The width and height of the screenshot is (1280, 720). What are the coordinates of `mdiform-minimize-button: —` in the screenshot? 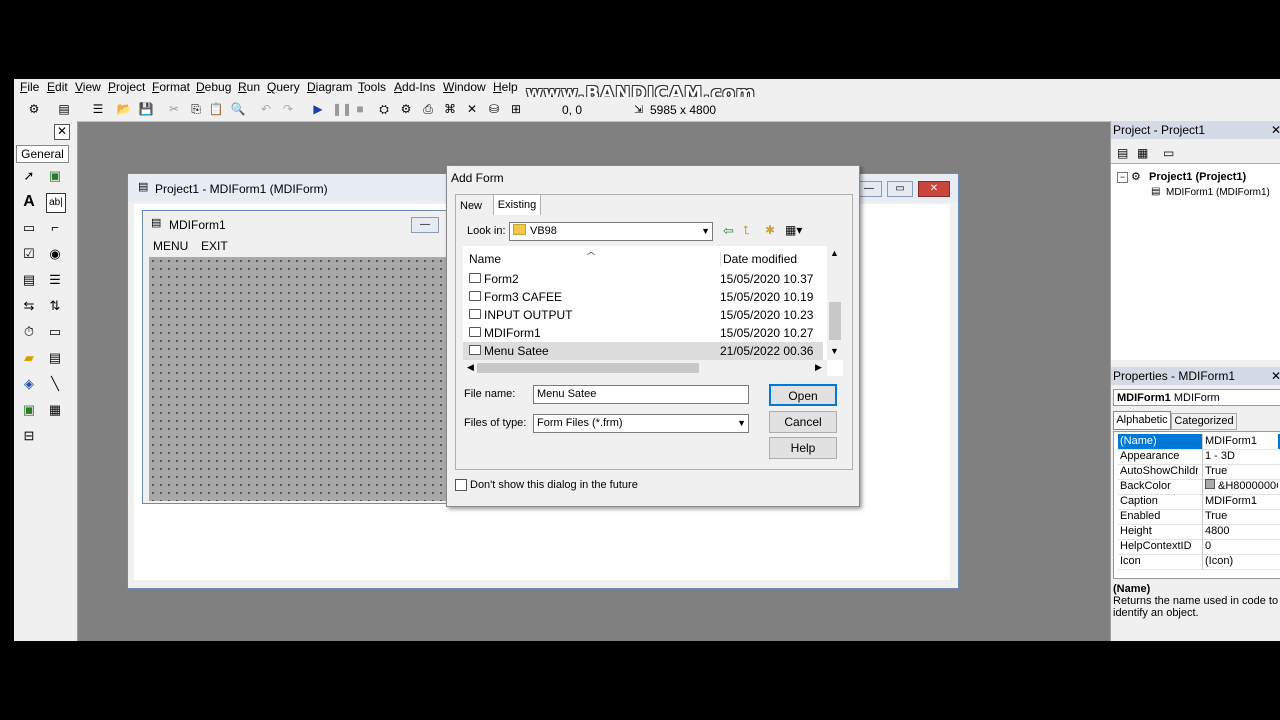 It's located at (425, 225).